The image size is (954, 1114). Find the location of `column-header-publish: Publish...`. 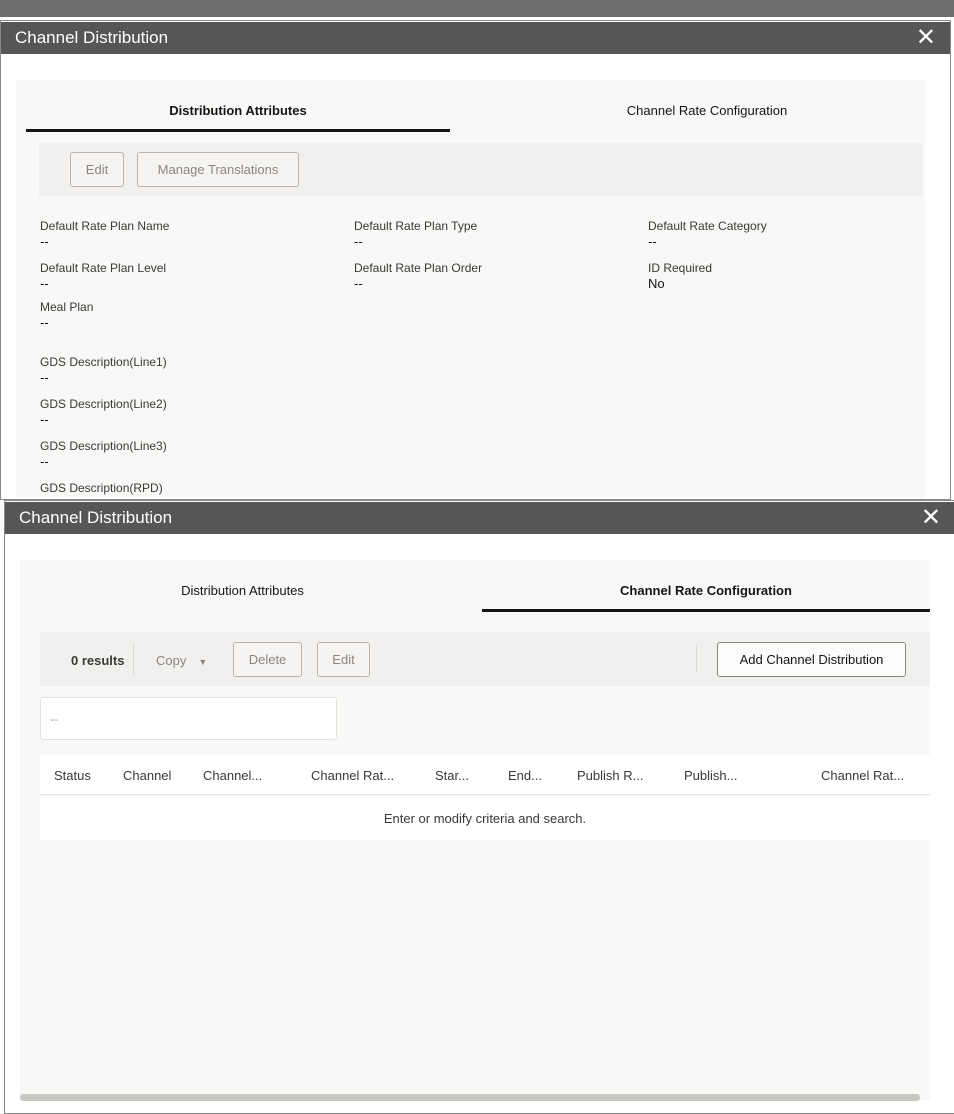

column-header-publish: Publish... is located at coordinates (710, 775).